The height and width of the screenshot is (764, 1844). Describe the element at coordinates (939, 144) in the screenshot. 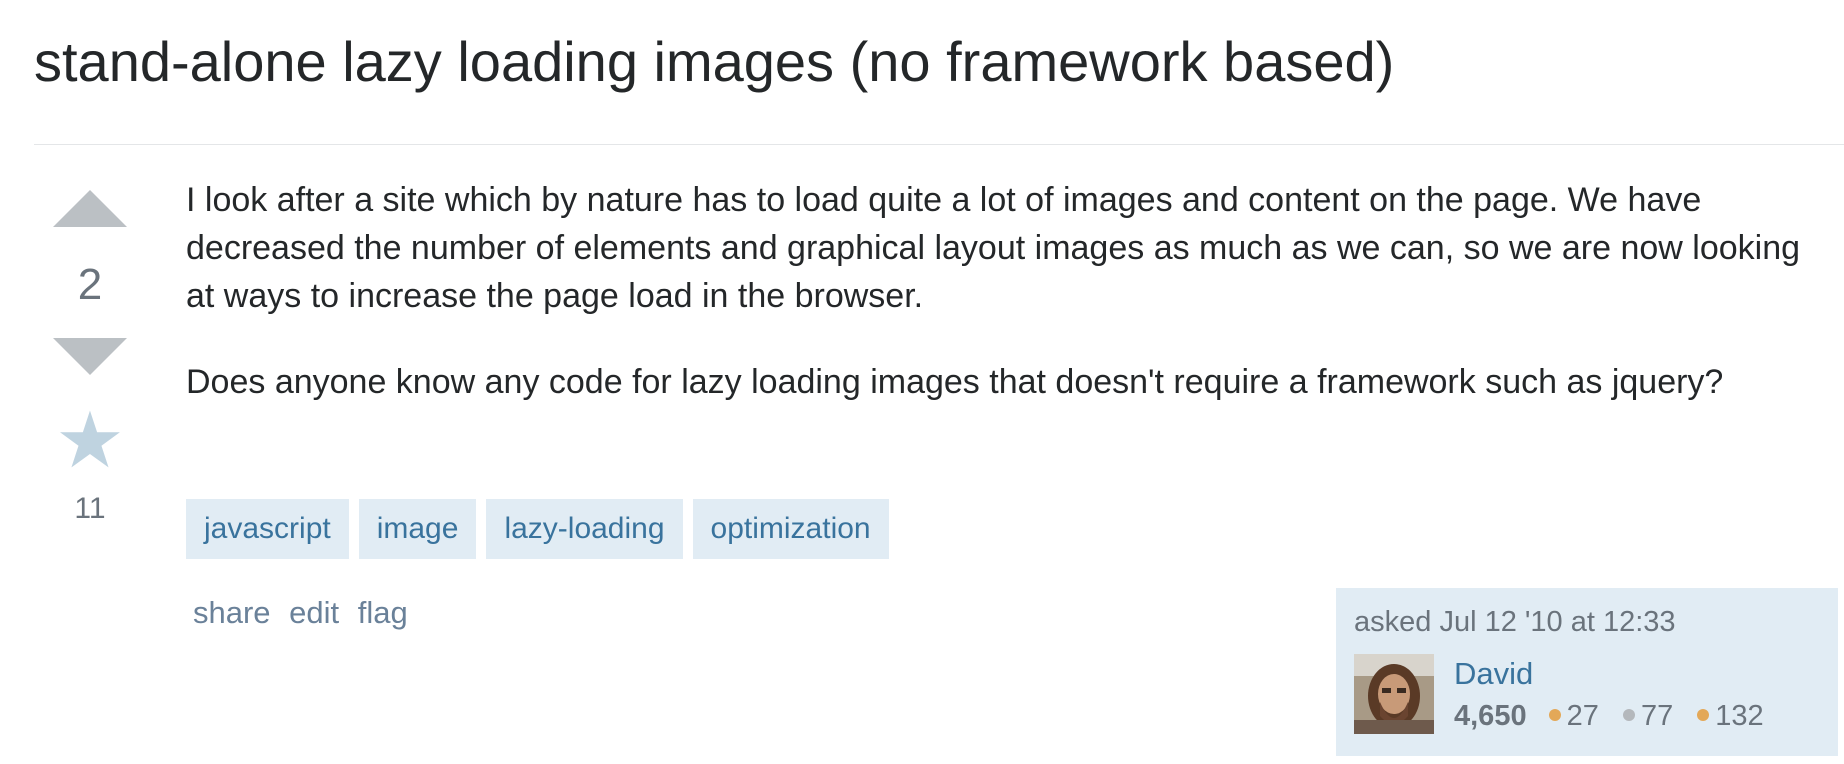

I see `title-divider` at that location.